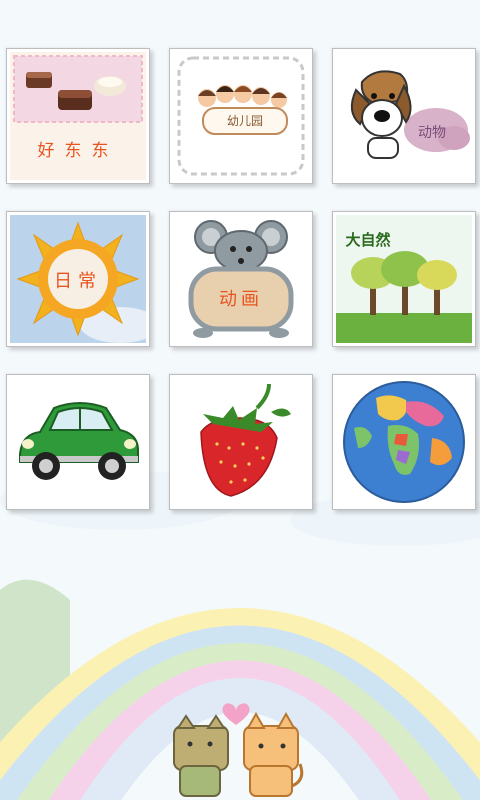 The width and height of the screenshot is (480, 800). I want to click on category-tile-vehicles, so click(78, 442).